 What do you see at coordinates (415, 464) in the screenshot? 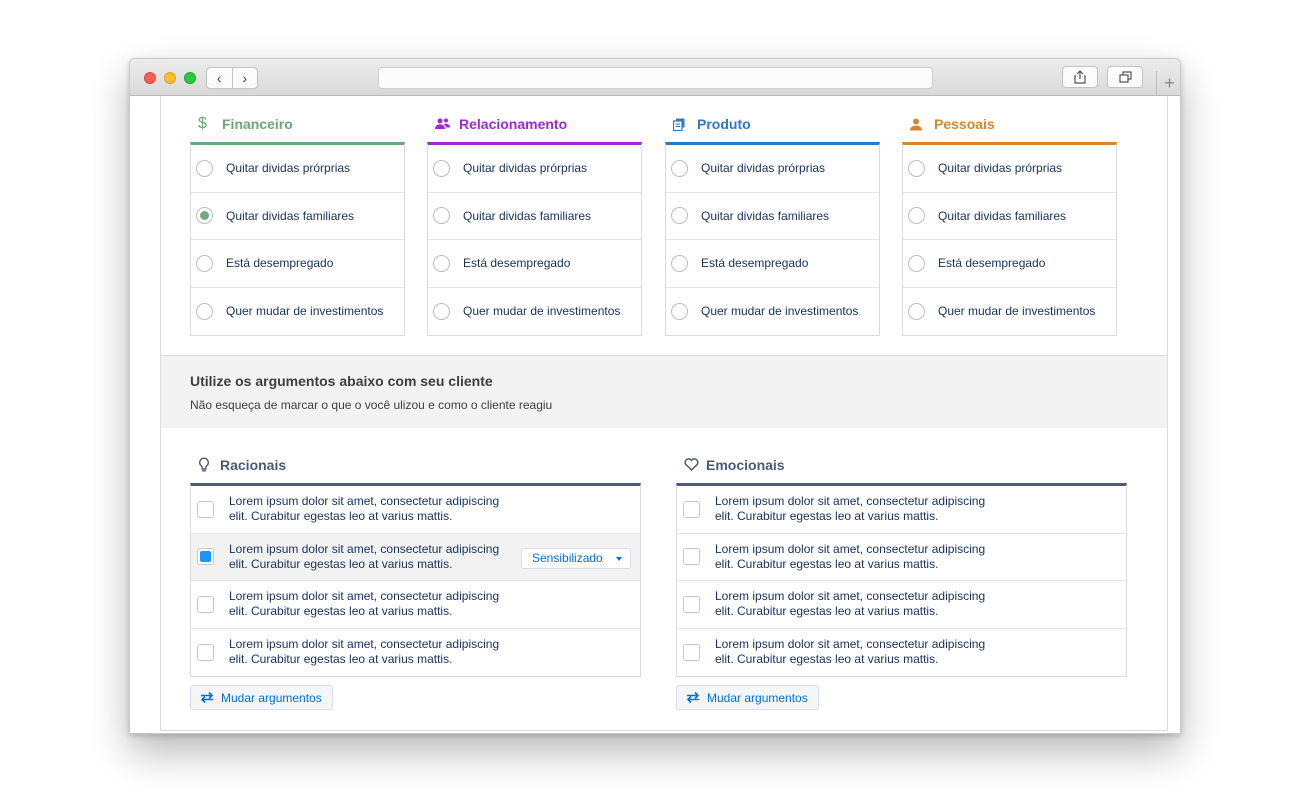
I see `racionais-header: Racionais` at bounding box center [415, 464].